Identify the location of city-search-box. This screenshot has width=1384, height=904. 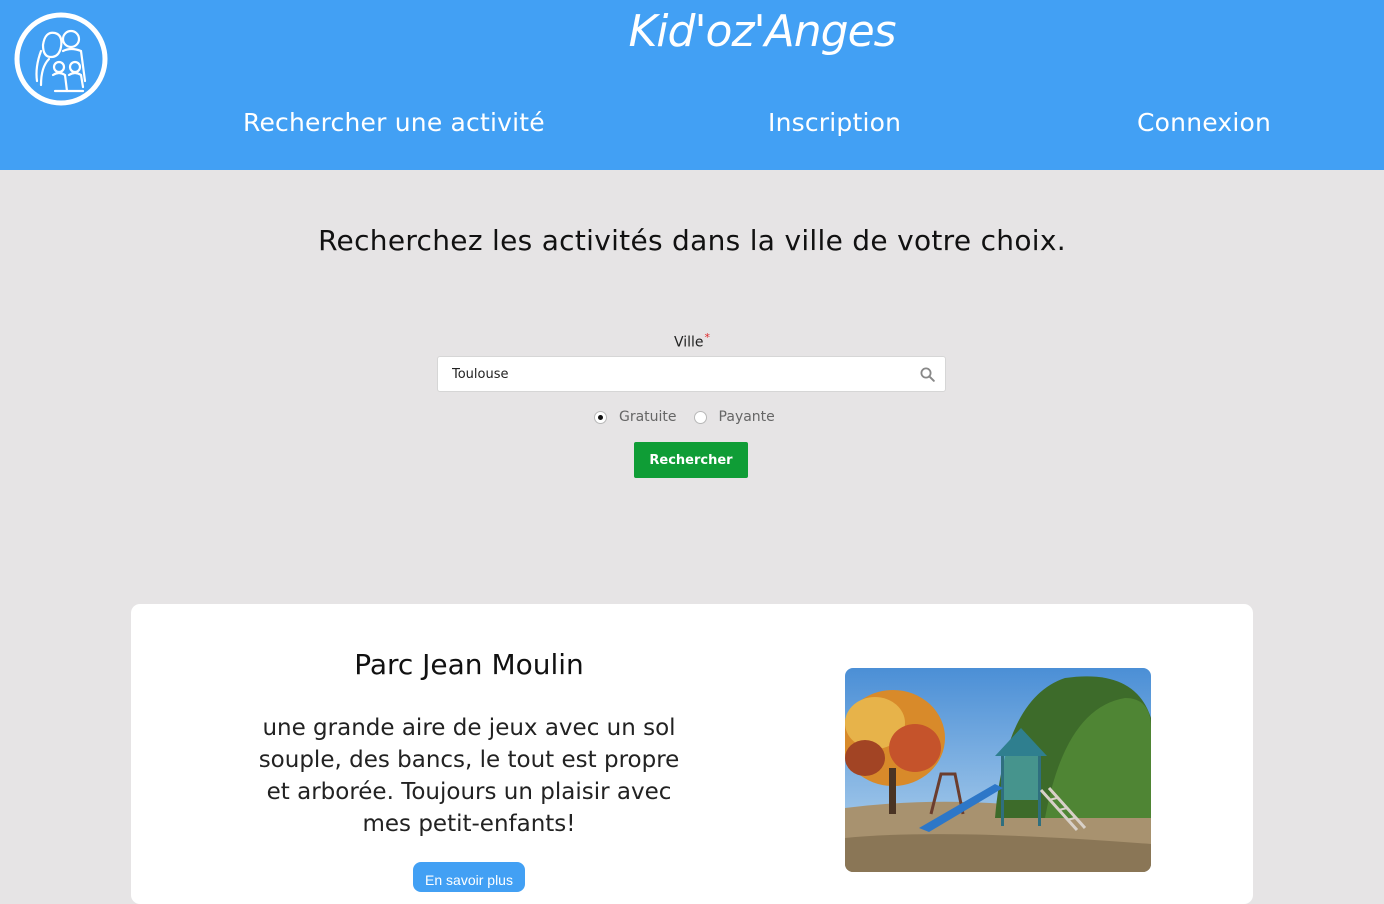
(691, 374).